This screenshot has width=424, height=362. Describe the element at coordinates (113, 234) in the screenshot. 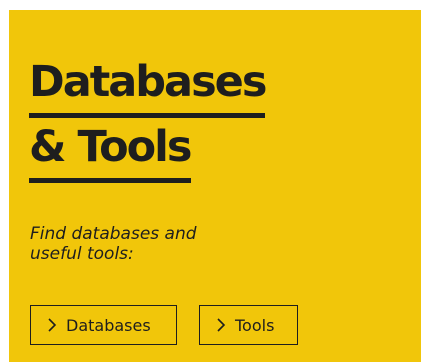

I see `tagline-line-1: Find databases and` at that location.